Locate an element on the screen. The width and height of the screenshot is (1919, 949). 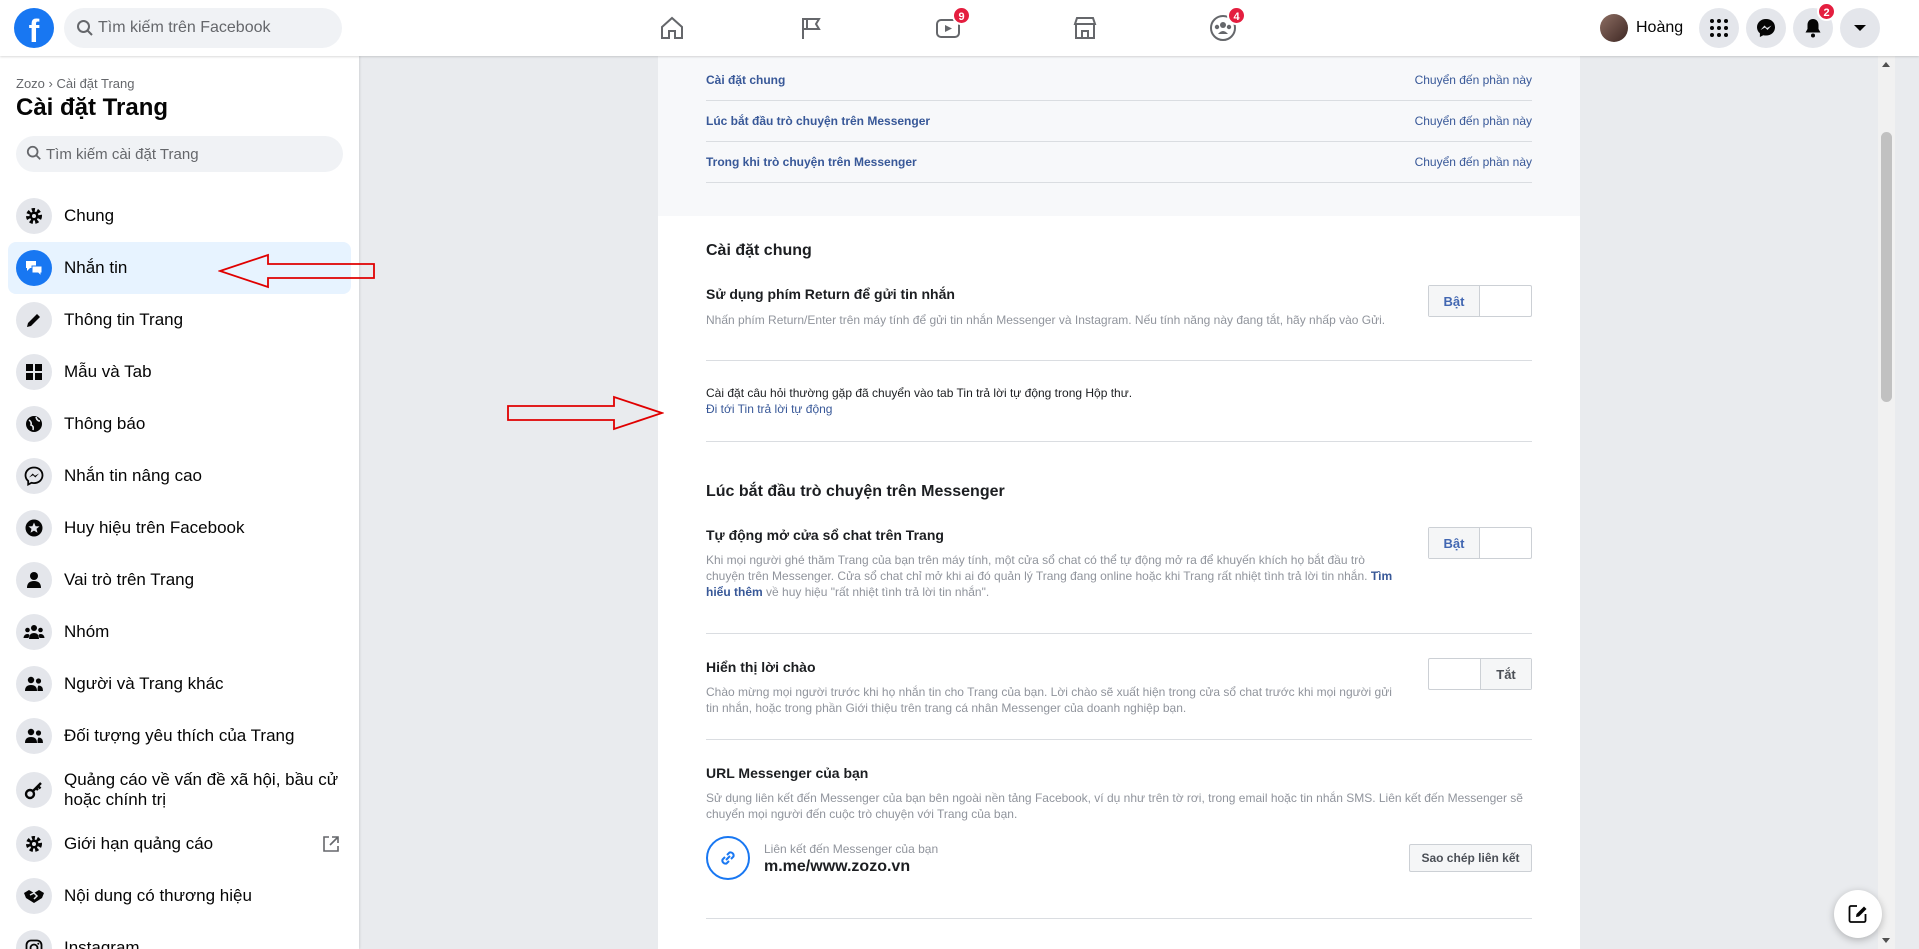
sidebar-item-ad-limits: Giới hạn quảng cáo is located at coordinates (179, 844).